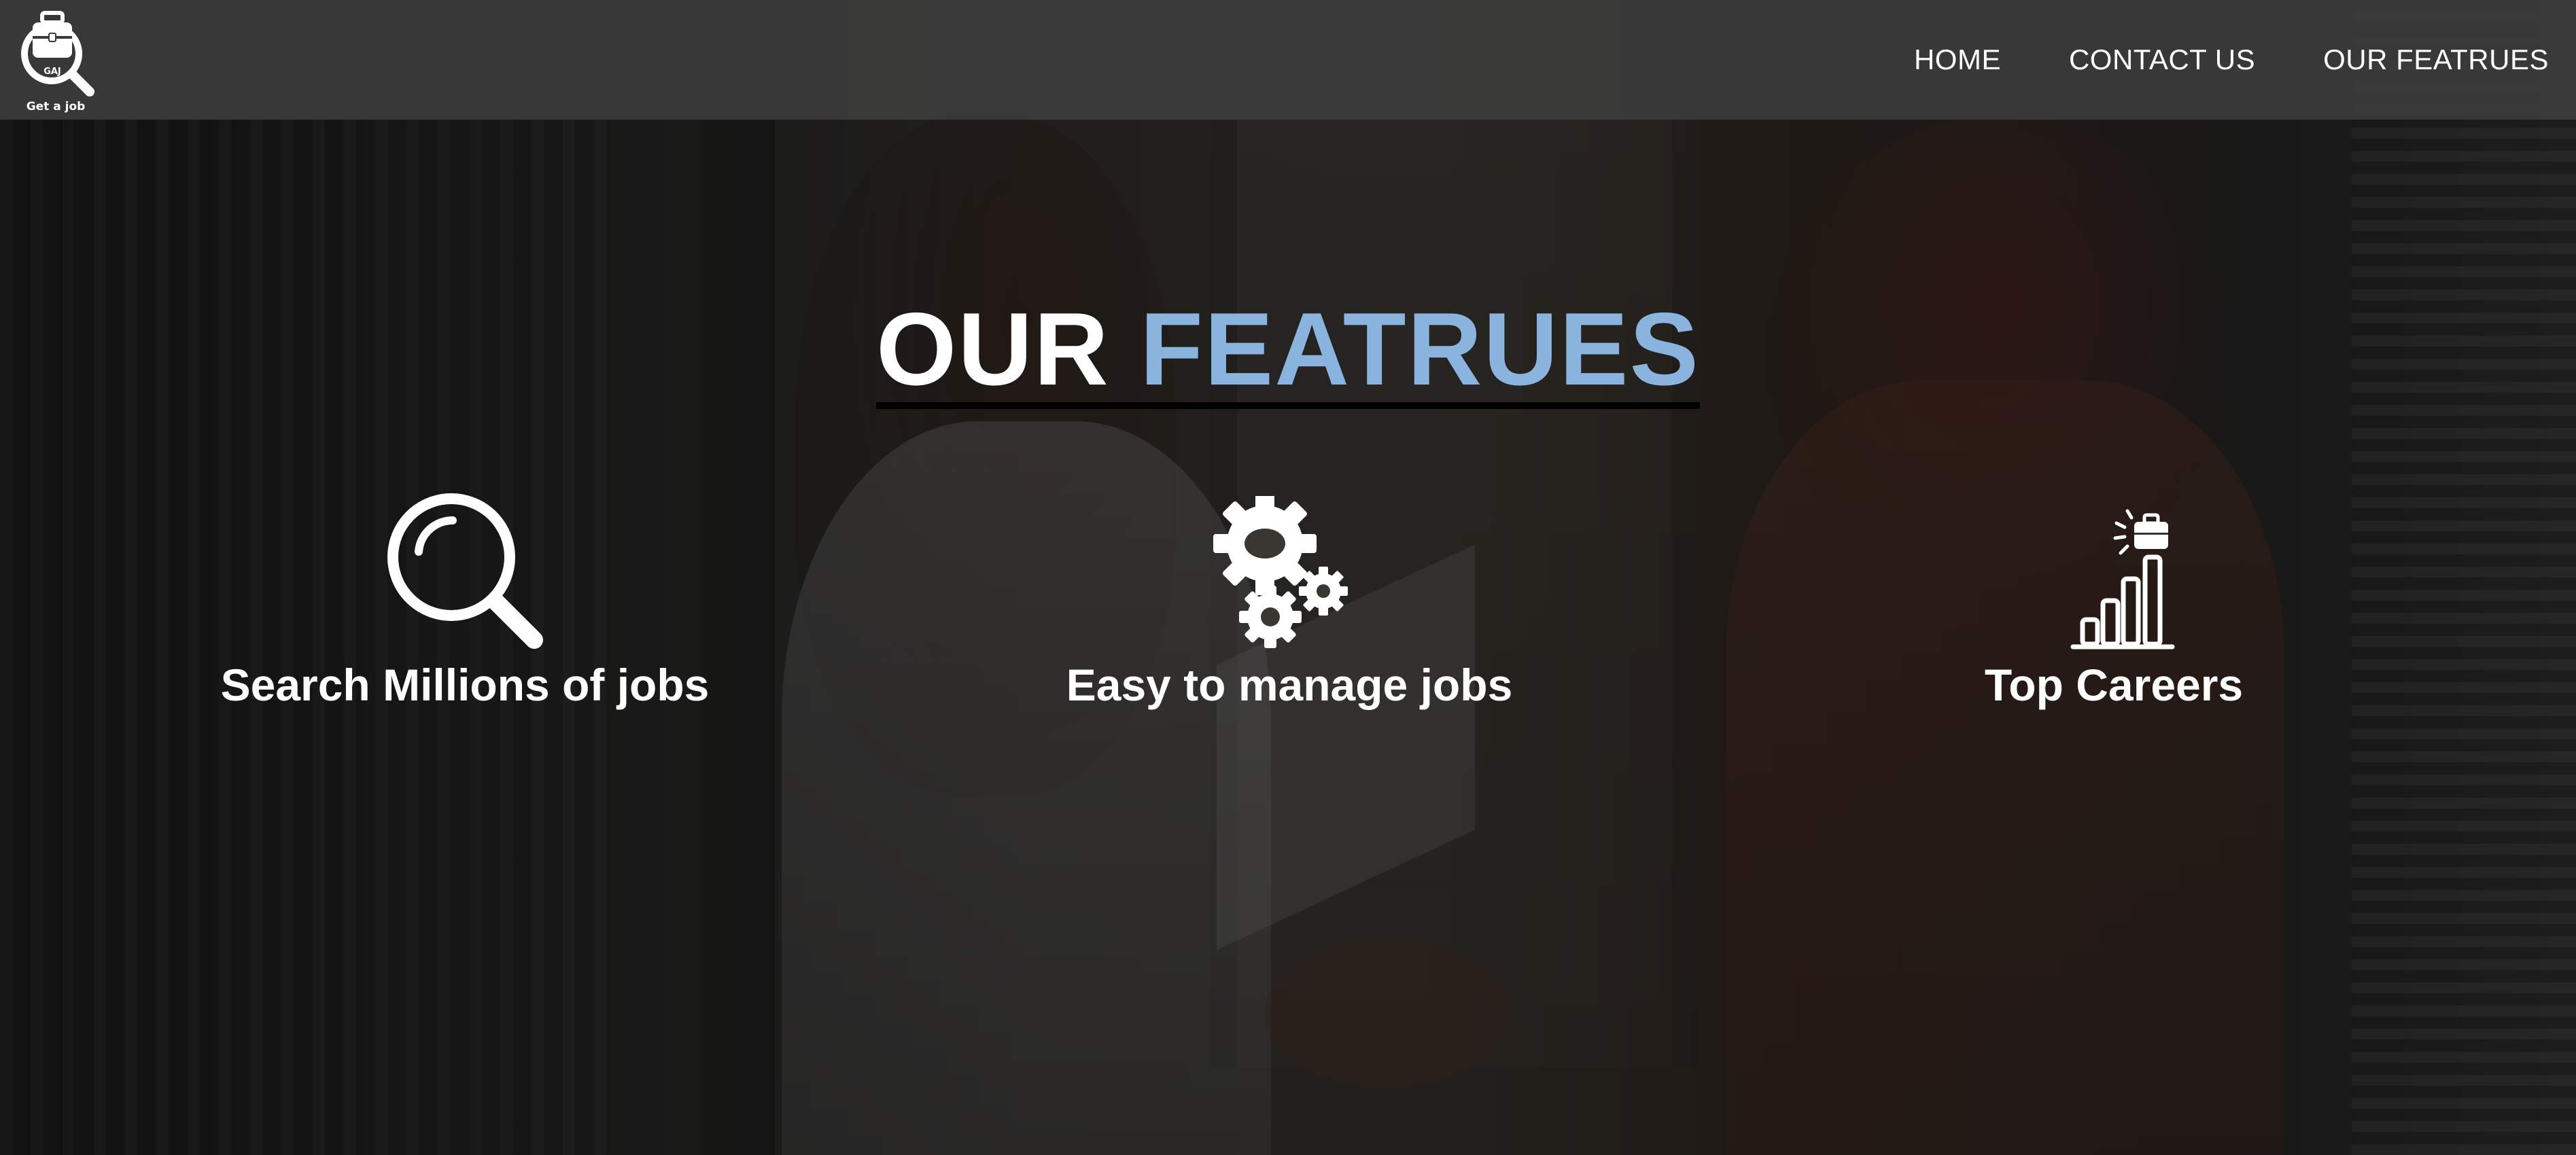  What do you see at coordinates (2436, 59) in the screenshot?
I see `nav-our-features-link: OUR FEATRUES` at bounding box center [2436, 59].